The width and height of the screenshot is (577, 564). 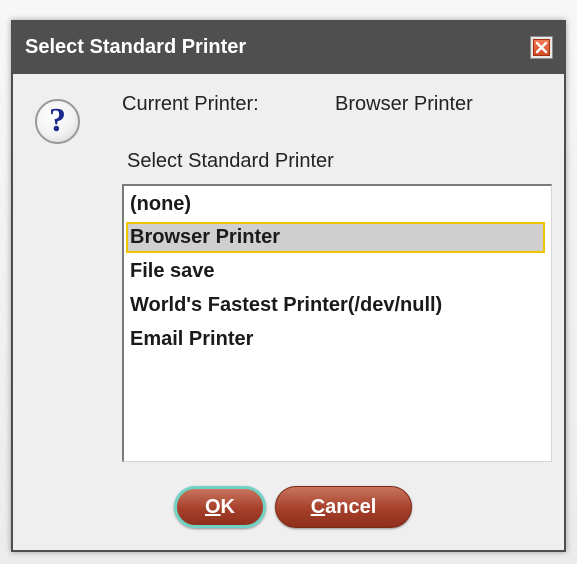 What do you see at coordinates (288, 48) in the screenshot?
I see `dialog-titlebar: Select Standard Printer` at bounding box center [288, 48].